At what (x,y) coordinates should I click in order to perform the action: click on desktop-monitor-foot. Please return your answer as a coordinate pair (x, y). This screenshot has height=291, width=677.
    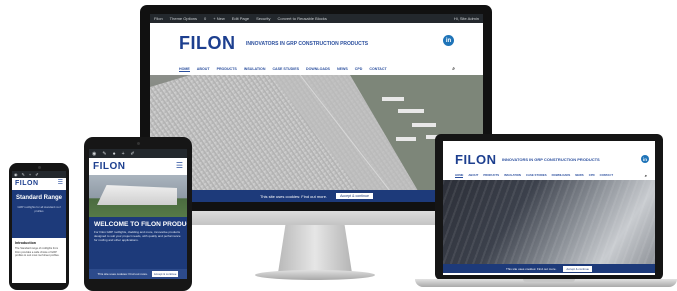
    Looking at the image, I should click on (315, 275).